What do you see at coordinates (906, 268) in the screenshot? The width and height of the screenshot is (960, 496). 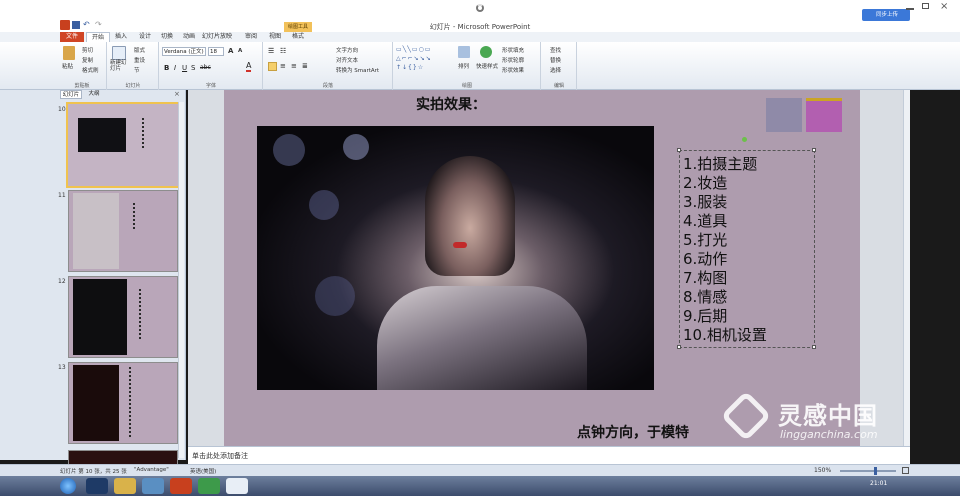 I see `editor-scrollbar` at bounding box center [906, 268].